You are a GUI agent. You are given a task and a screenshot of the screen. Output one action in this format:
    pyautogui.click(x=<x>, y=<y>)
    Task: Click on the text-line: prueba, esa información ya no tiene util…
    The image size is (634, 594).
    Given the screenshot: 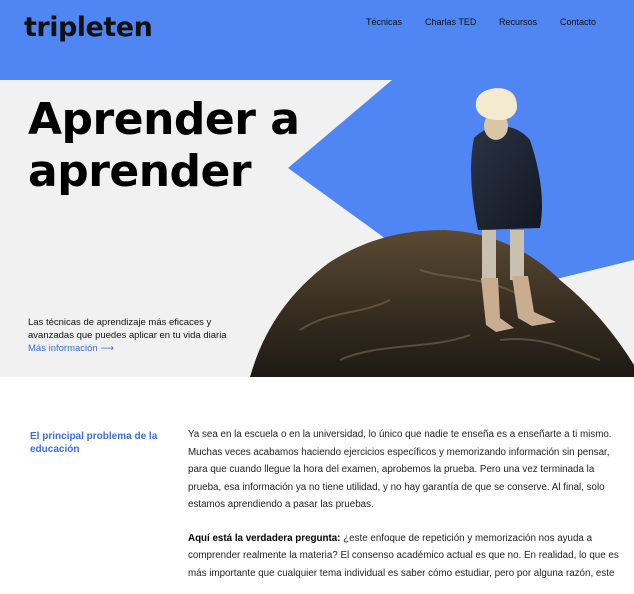 What is the action you would take?
    pyautogui.click(x=396, y=487)
    